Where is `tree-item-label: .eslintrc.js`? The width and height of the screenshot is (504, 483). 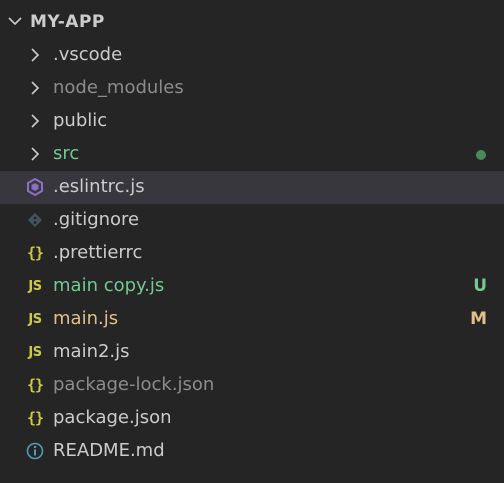
tree-item-label: .eslintrc.js is located at coordinates (99, 186).